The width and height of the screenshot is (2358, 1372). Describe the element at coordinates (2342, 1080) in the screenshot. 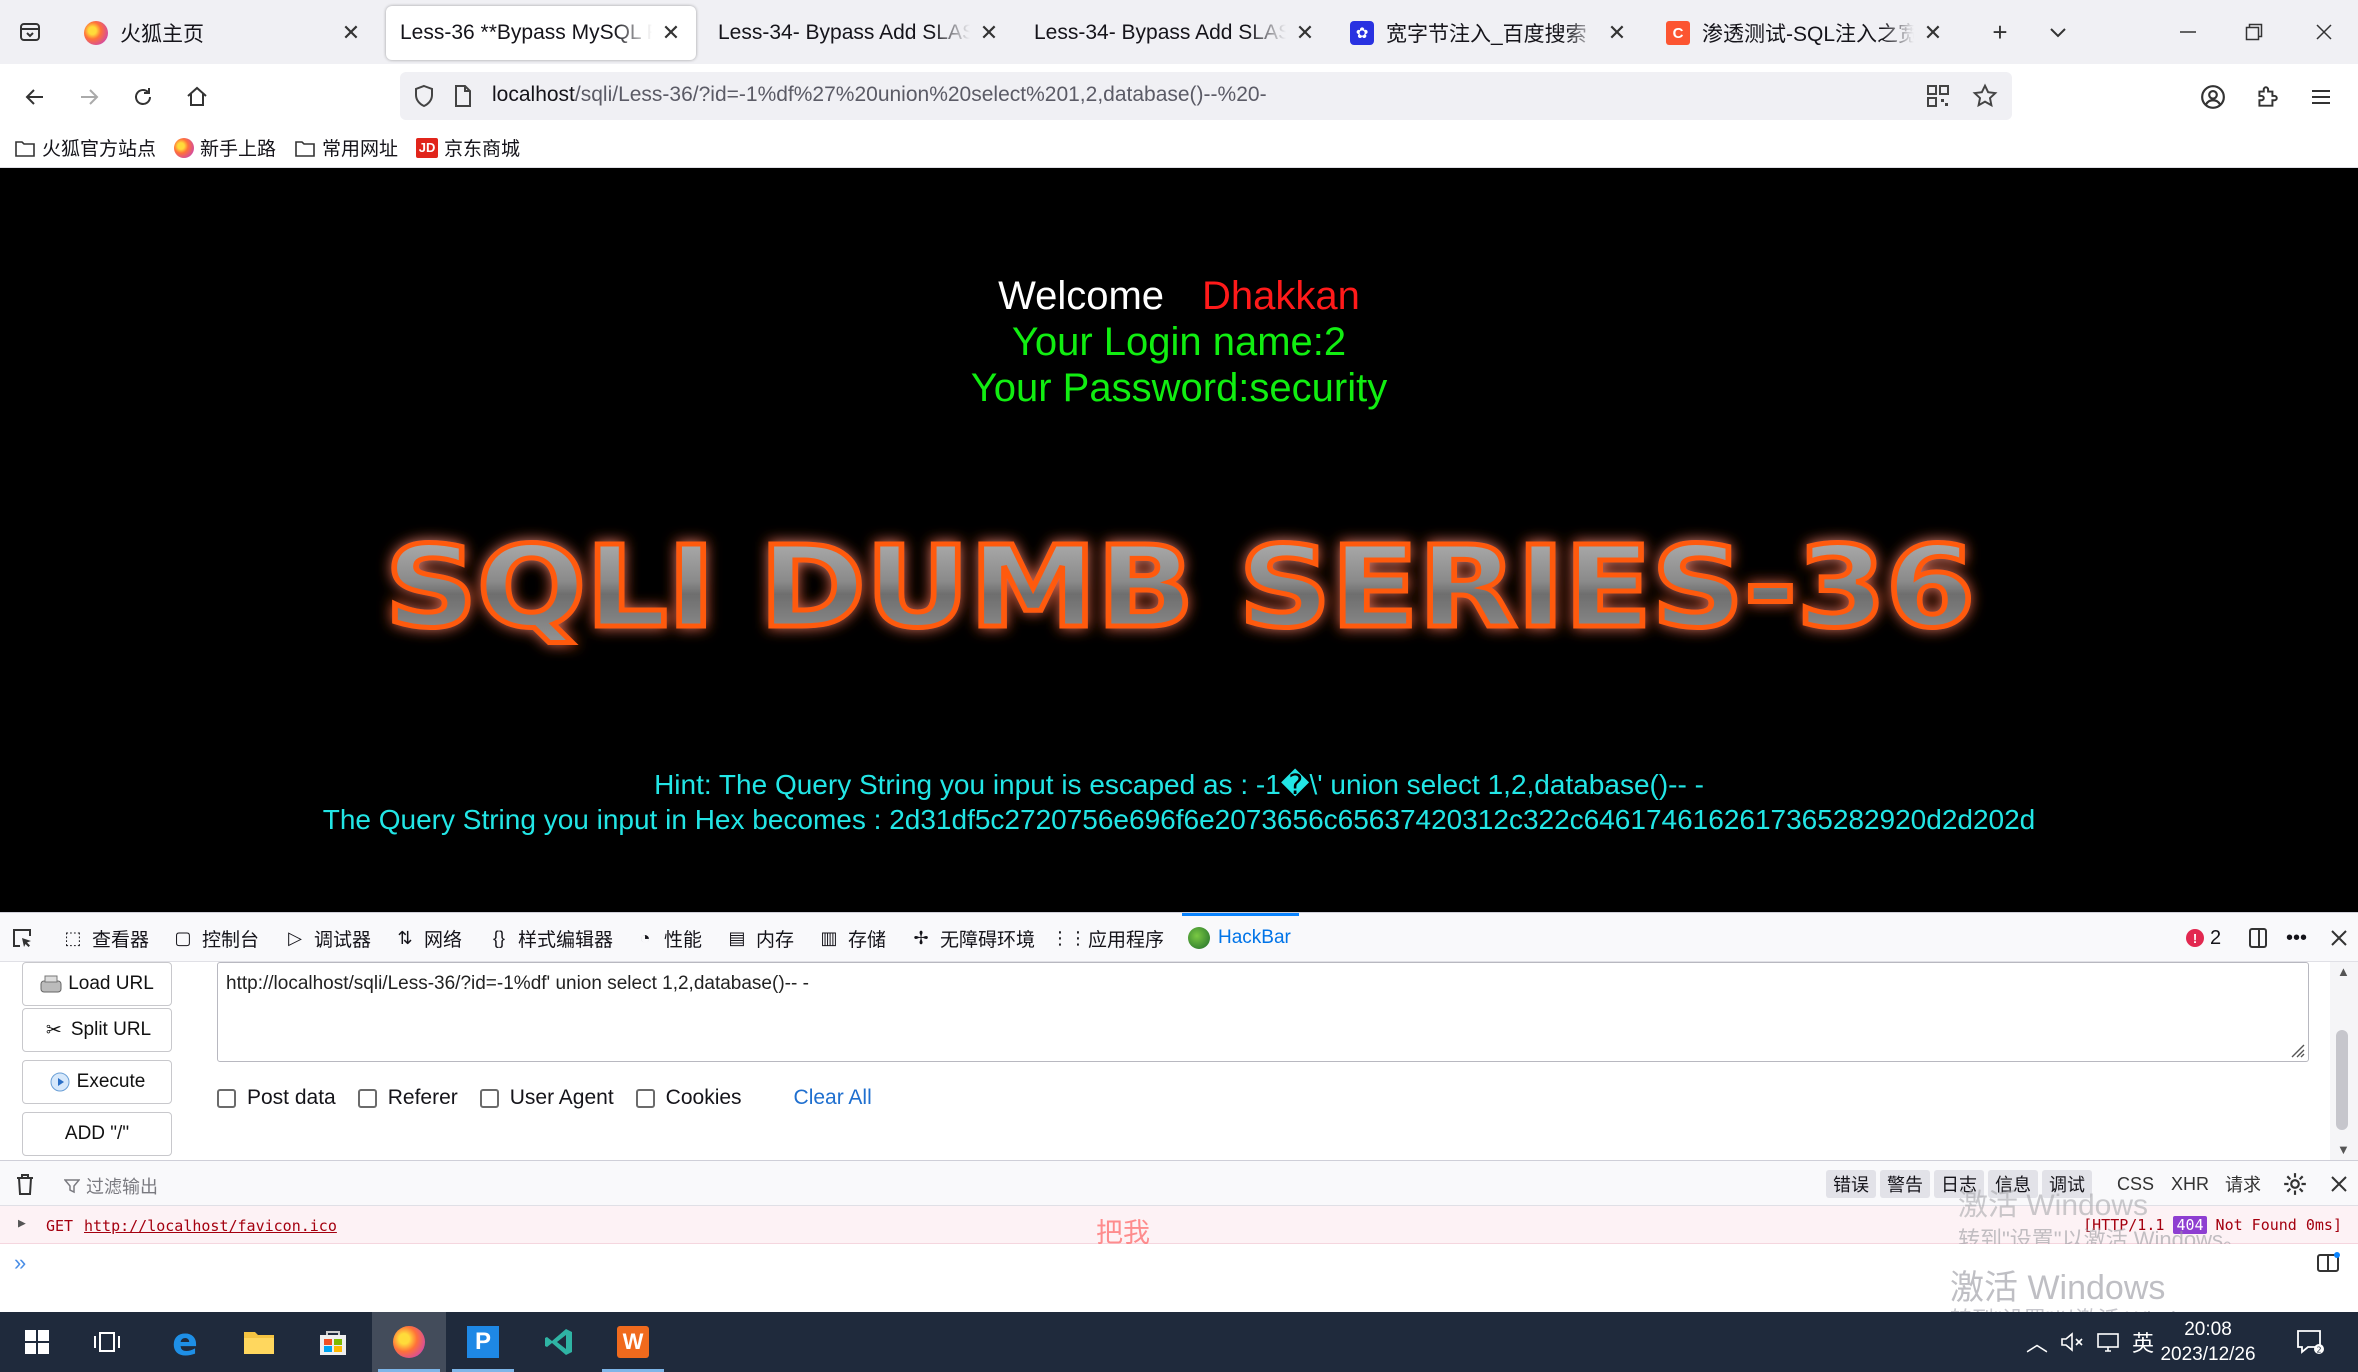

I see `scrollbar-thumb` at that location.